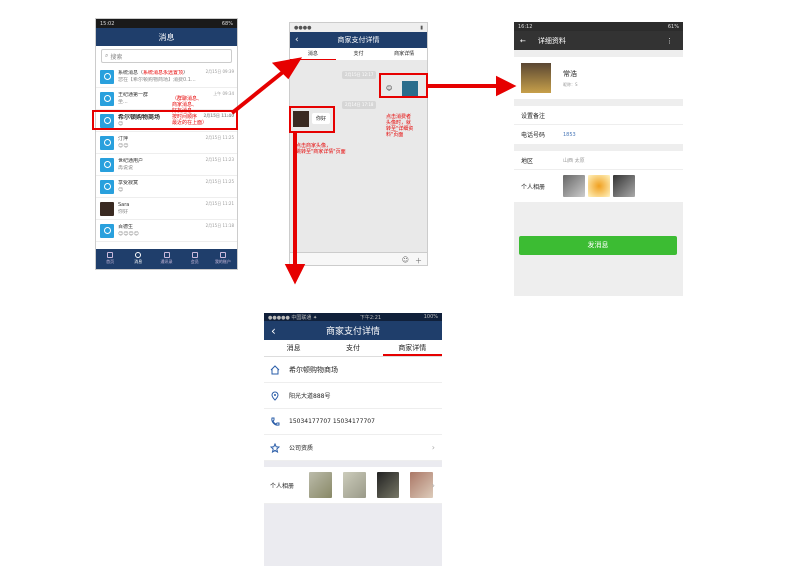 The width and height of the screenshot is (800, 566). Describe the element at coordinates (373, 171) in the screenshot. I see `flow-arrows` at that location.